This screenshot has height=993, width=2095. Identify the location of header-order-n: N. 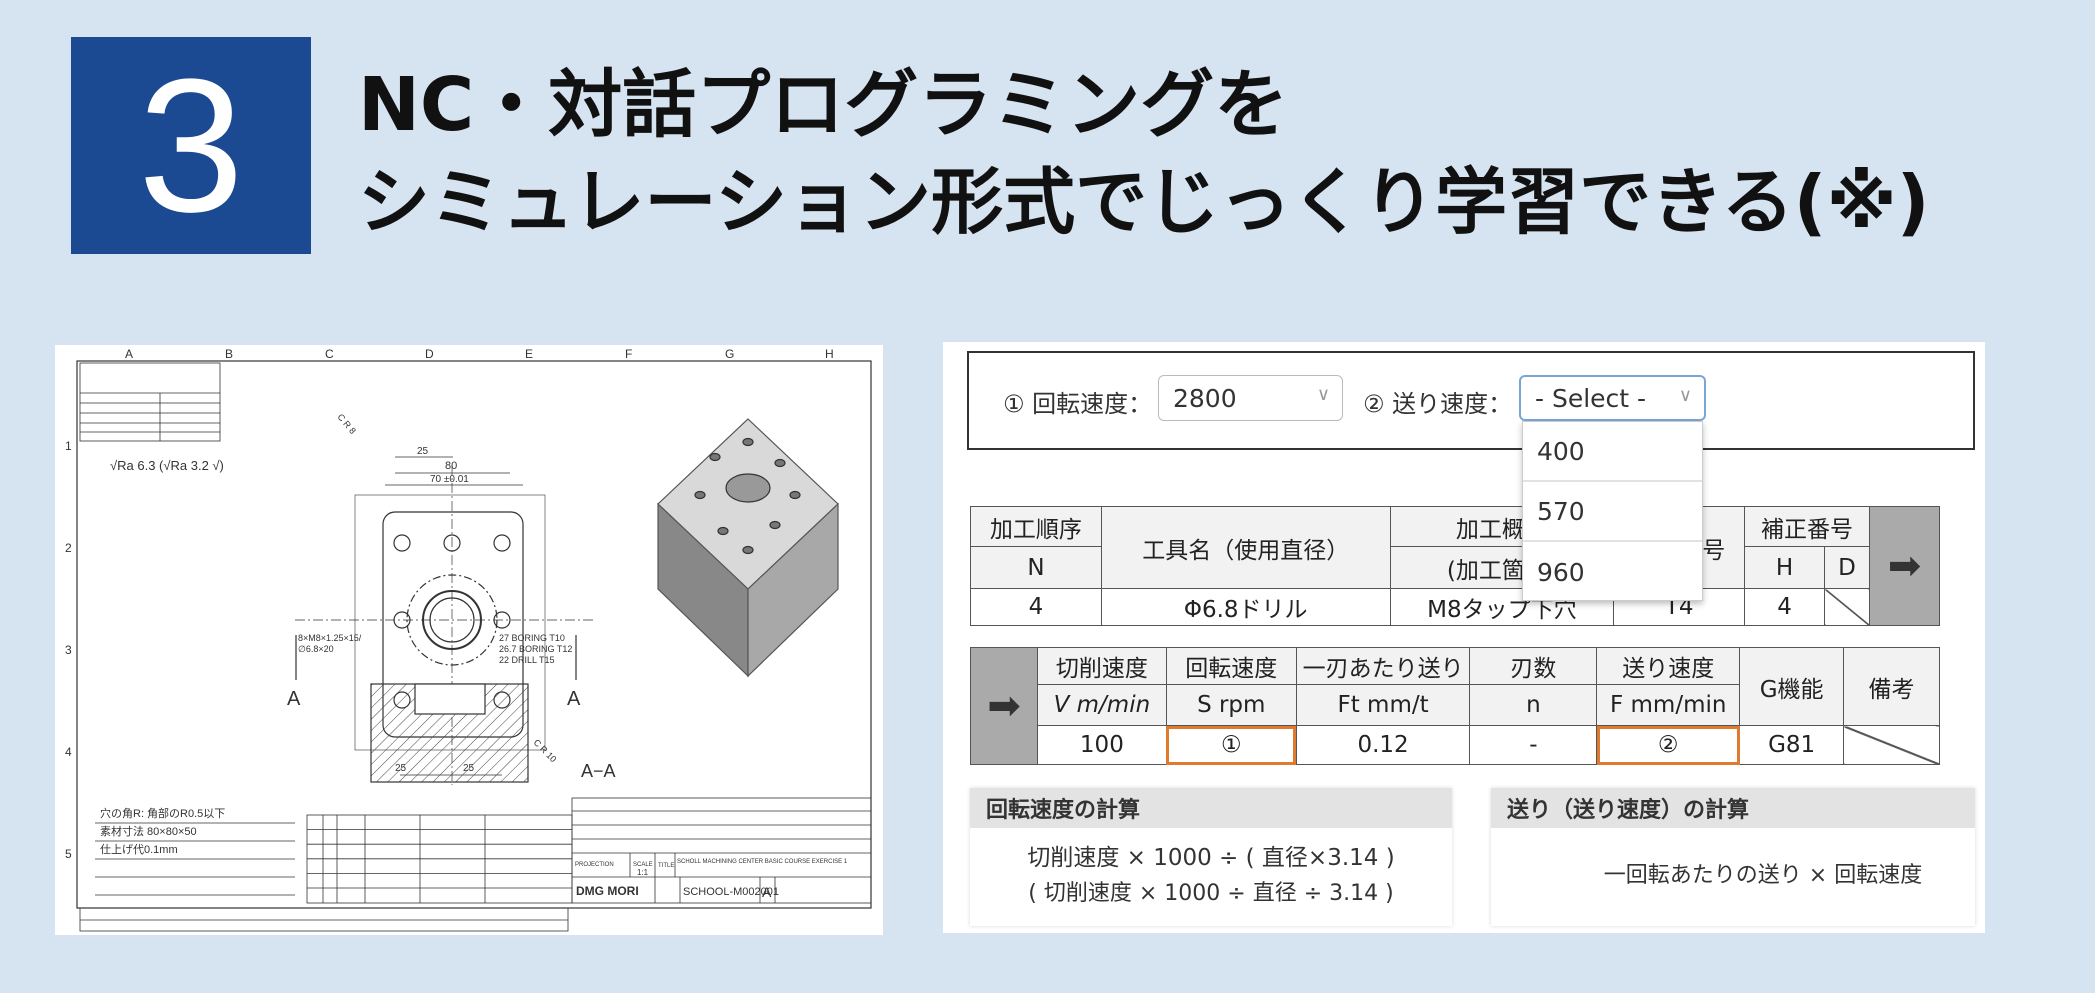
(1036, 567).